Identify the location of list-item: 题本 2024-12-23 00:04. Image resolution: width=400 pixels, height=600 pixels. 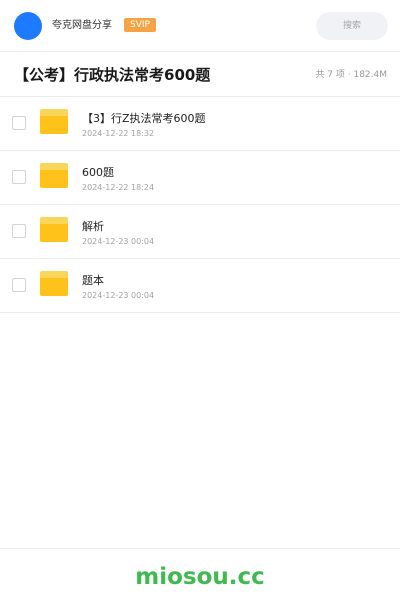
(200, 286).